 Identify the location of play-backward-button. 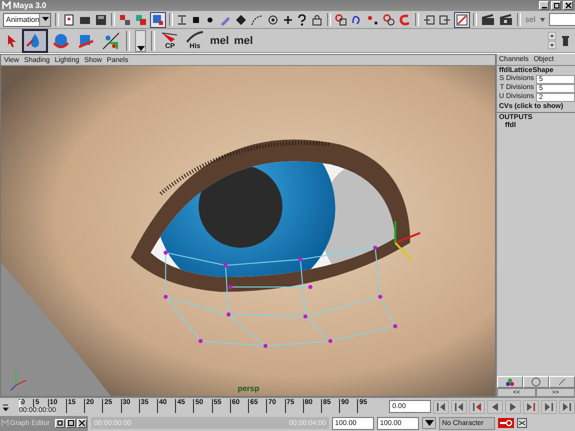
(494, 407).